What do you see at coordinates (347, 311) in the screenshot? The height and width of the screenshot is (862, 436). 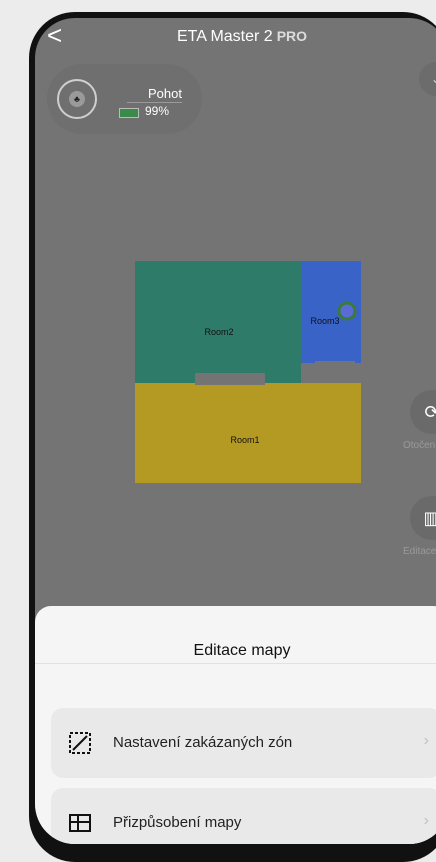 I see `robot-position-icon` at bounding box center [347, 311].